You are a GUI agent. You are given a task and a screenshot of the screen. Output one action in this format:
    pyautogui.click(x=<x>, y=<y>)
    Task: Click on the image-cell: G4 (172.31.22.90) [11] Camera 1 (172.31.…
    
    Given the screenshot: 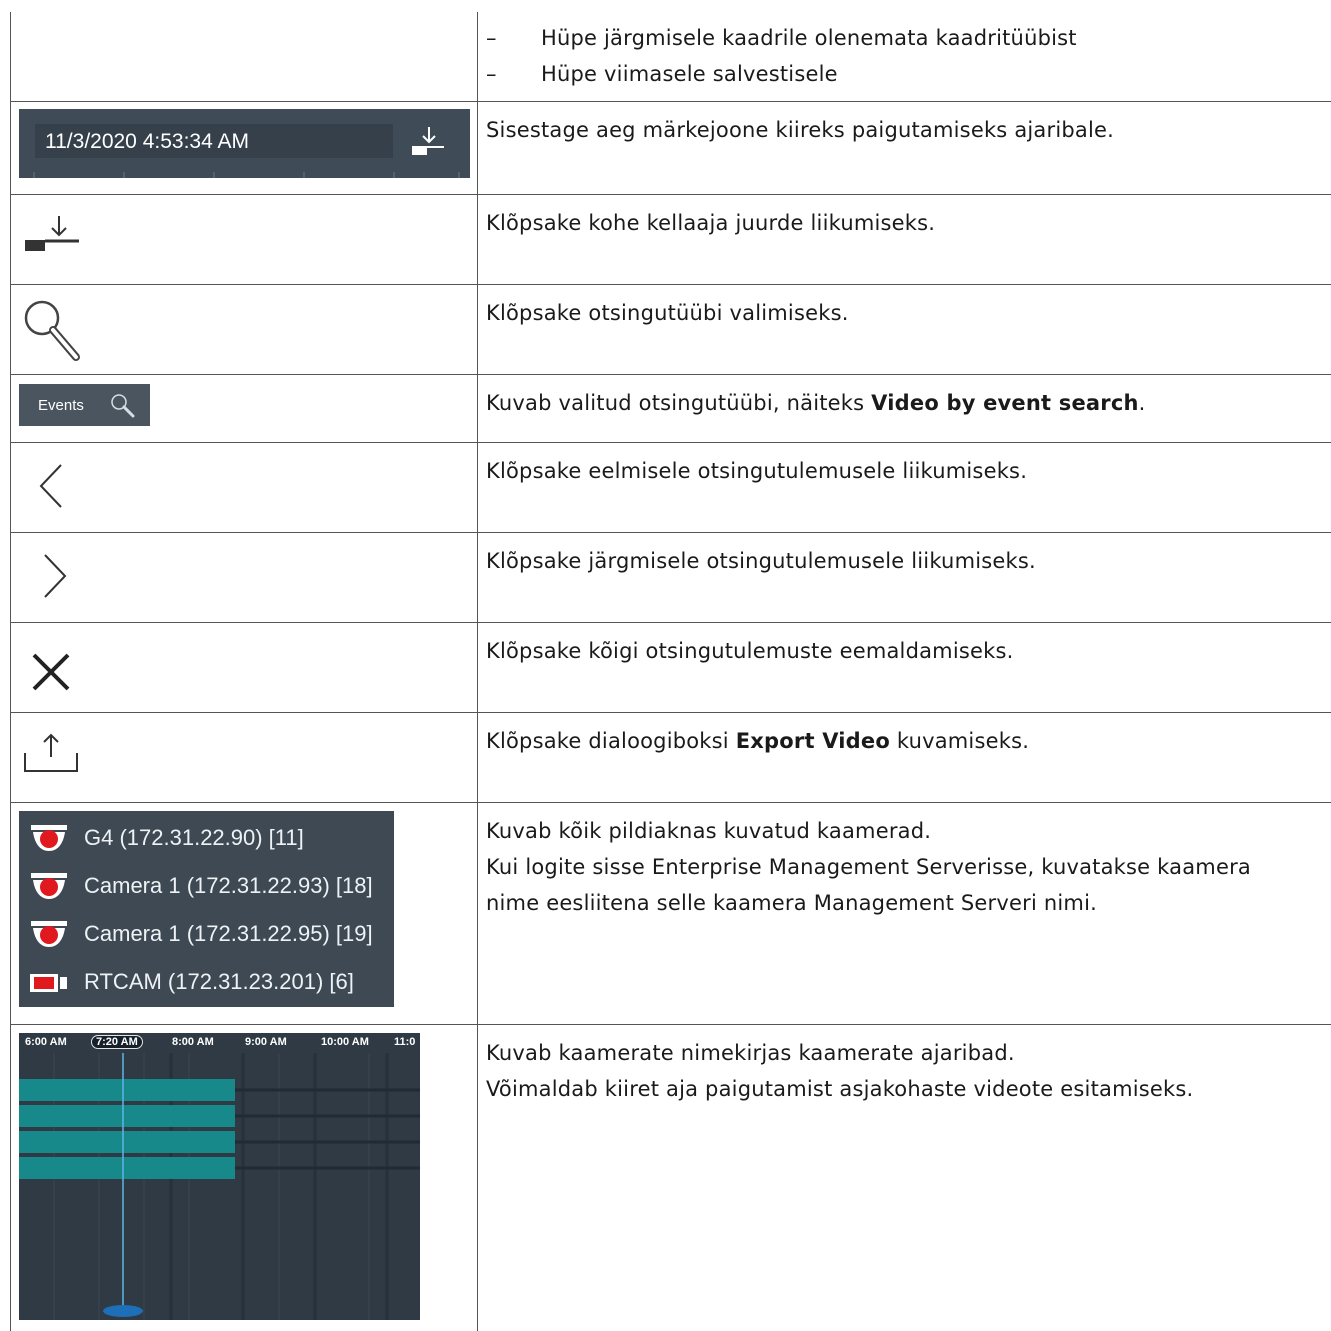 What is the action you would take?
    pyautogui.click(x=244, y=913)
    